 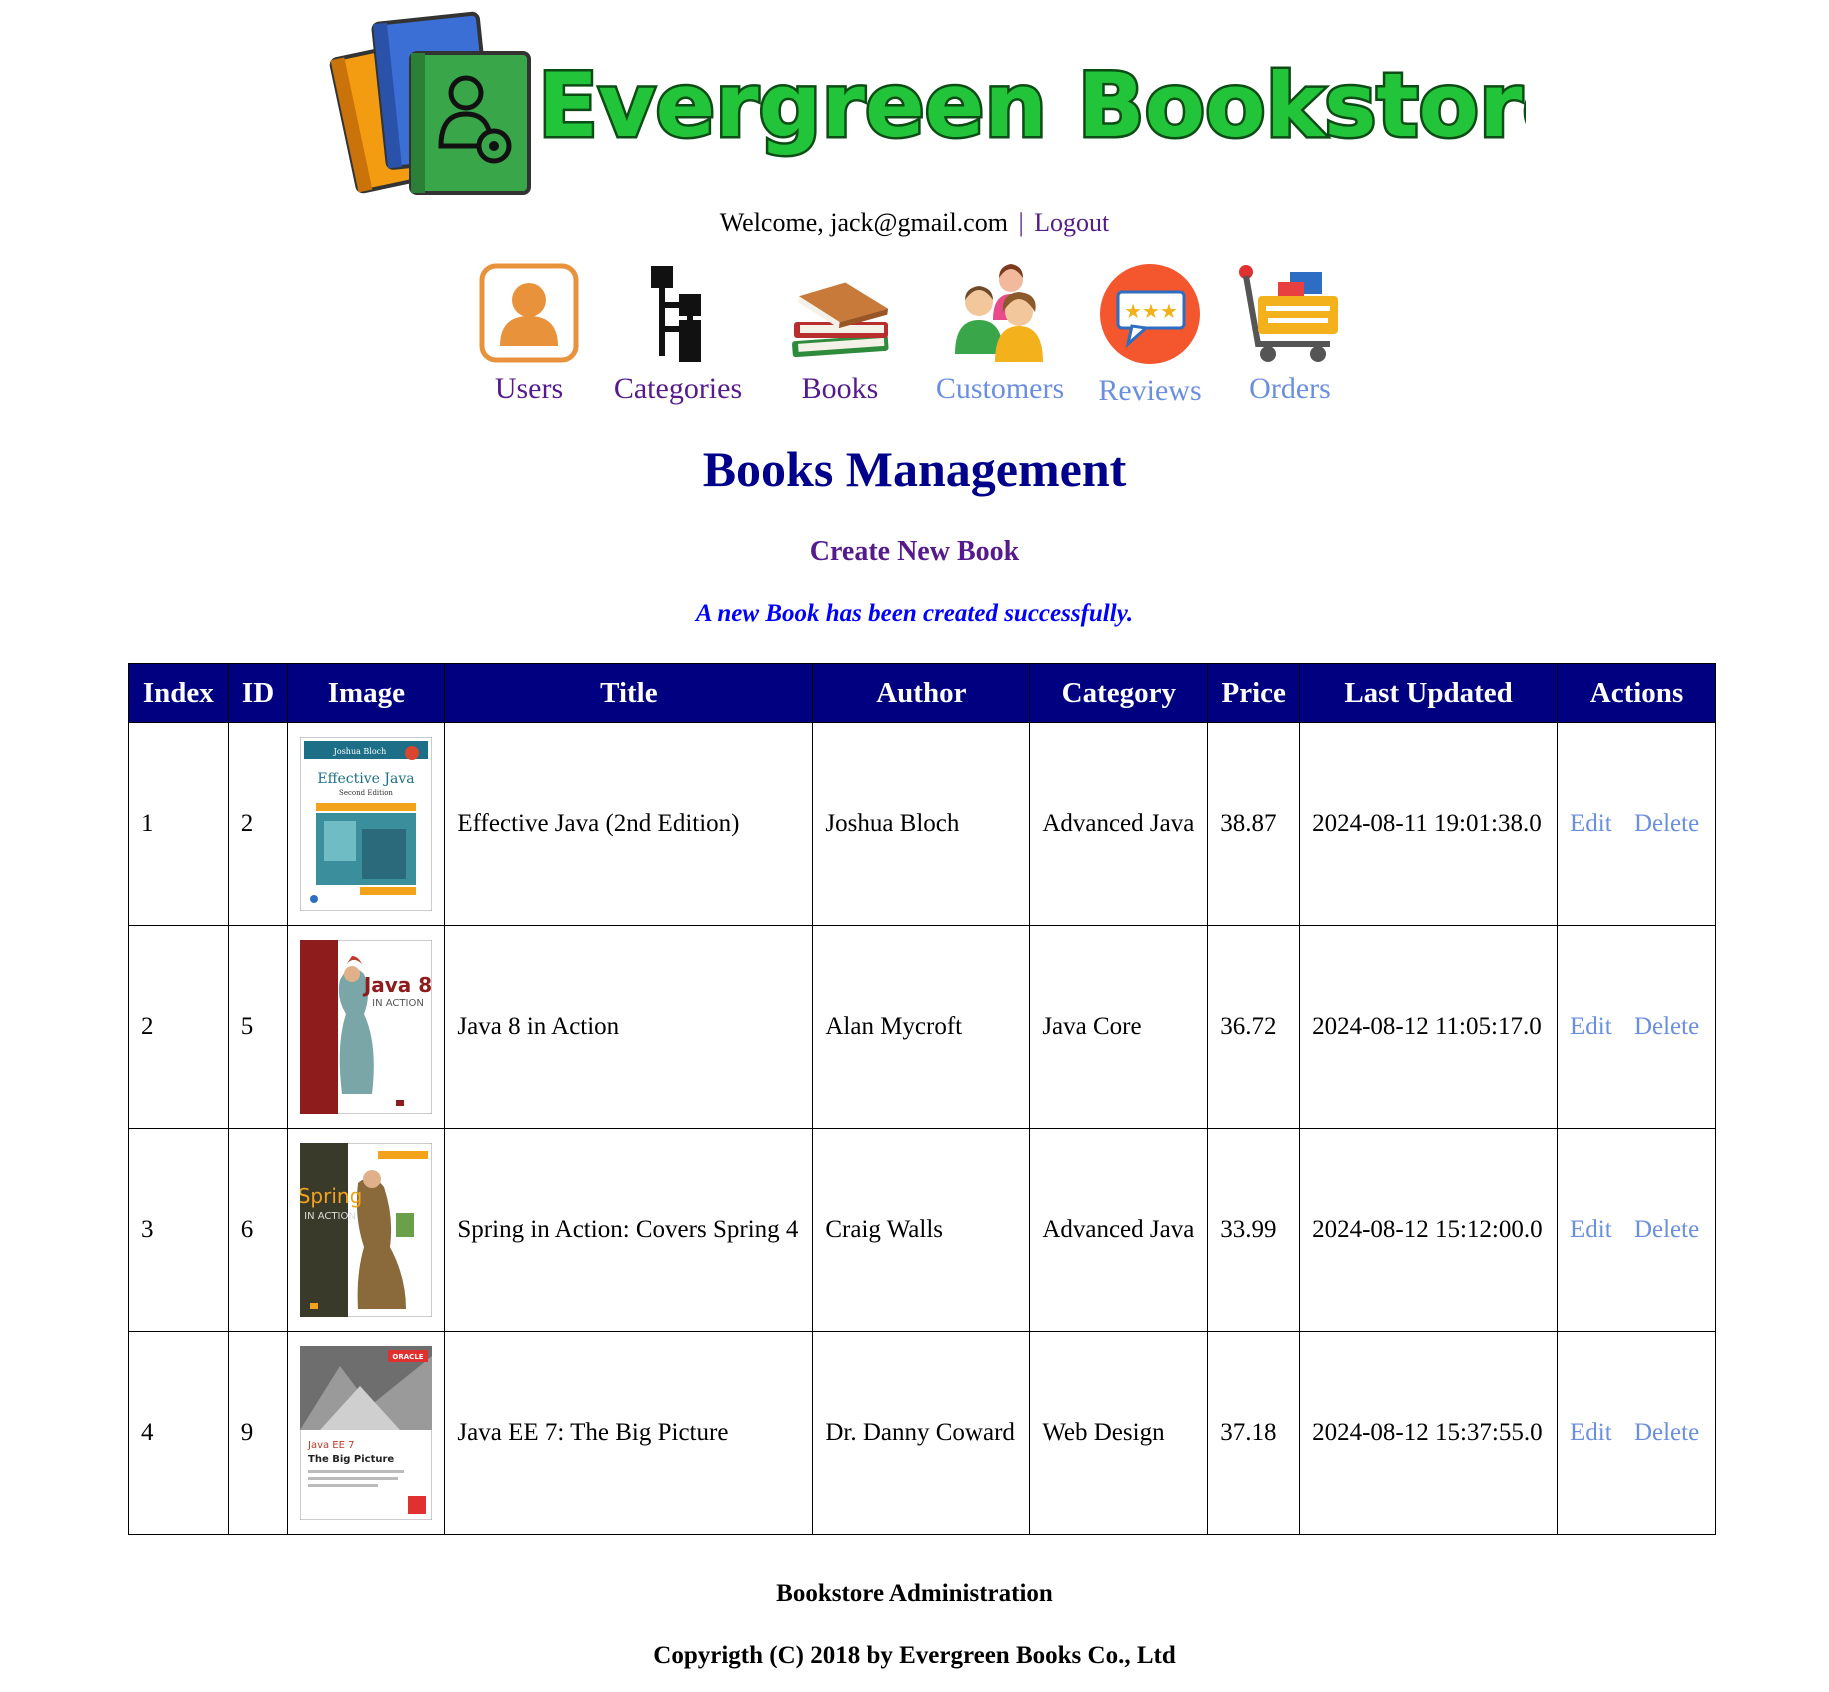 I want to click on cell-id: 9, so click(x=258, y=1433).